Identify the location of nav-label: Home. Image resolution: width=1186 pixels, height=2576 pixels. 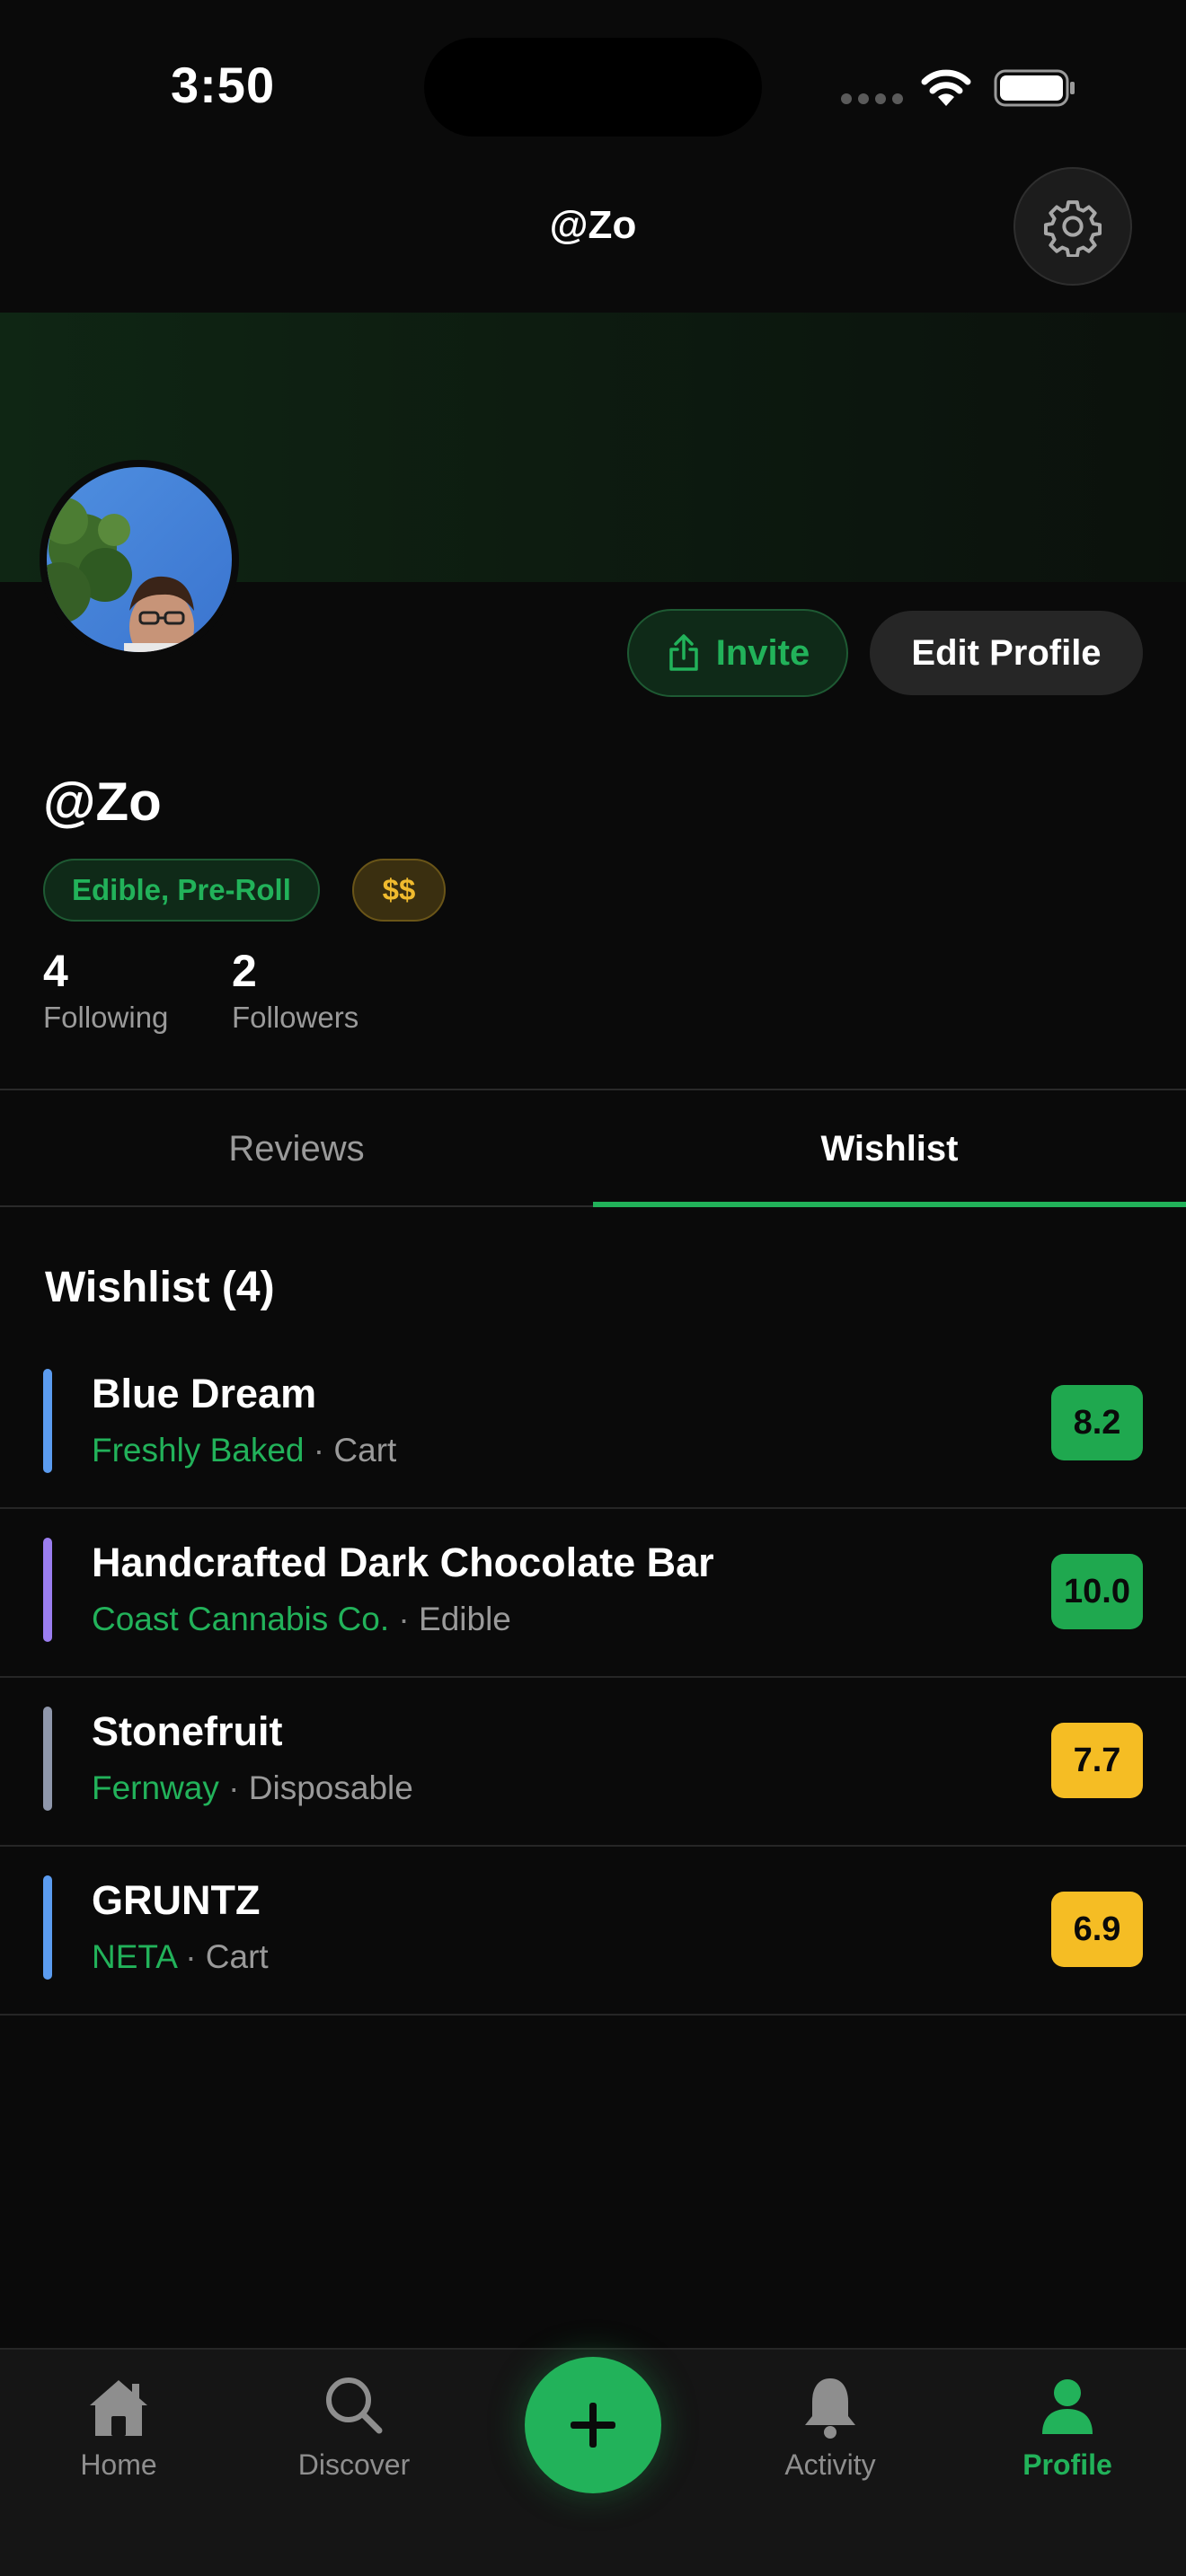
(118, 2464).